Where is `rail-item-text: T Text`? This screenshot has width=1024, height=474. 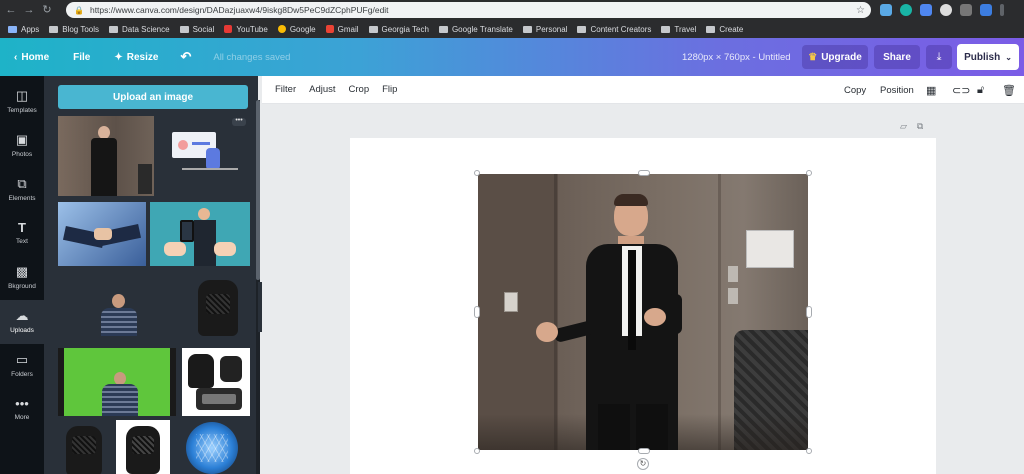
rail-item-text: T Text is located at coordinates (22, 234).